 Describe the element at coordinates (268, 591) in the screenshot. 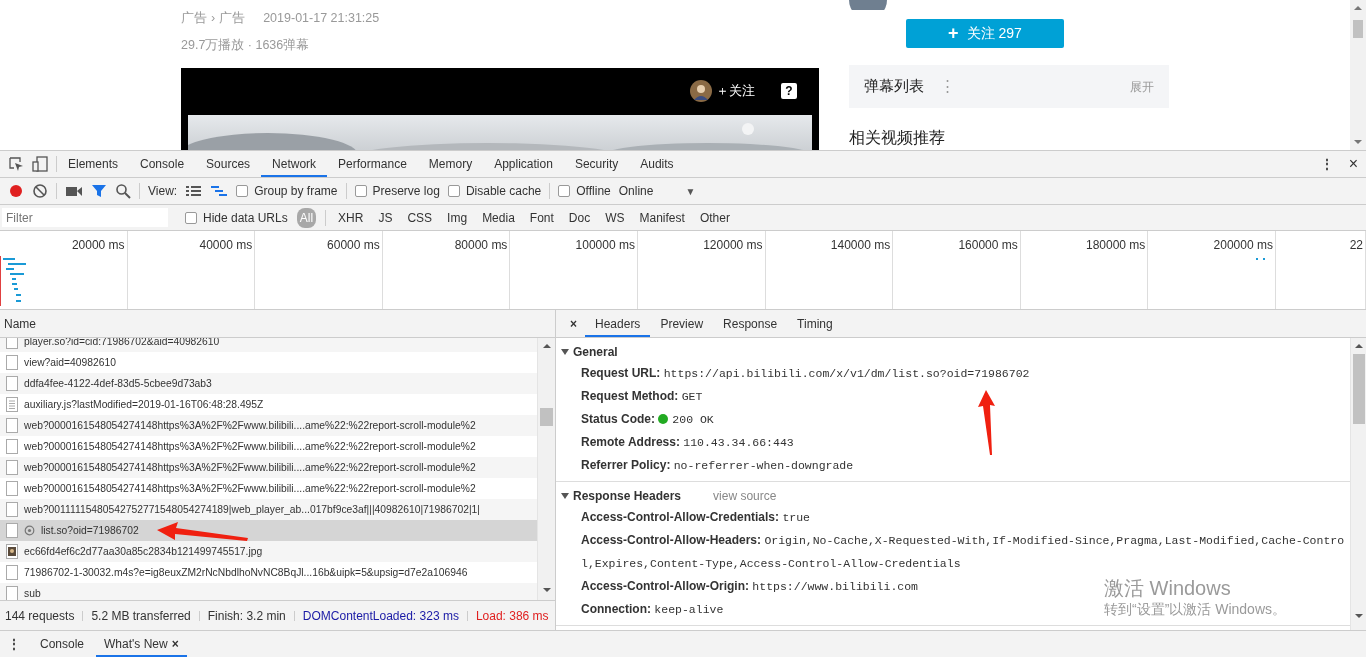

I see `request-row: sub` at that location.